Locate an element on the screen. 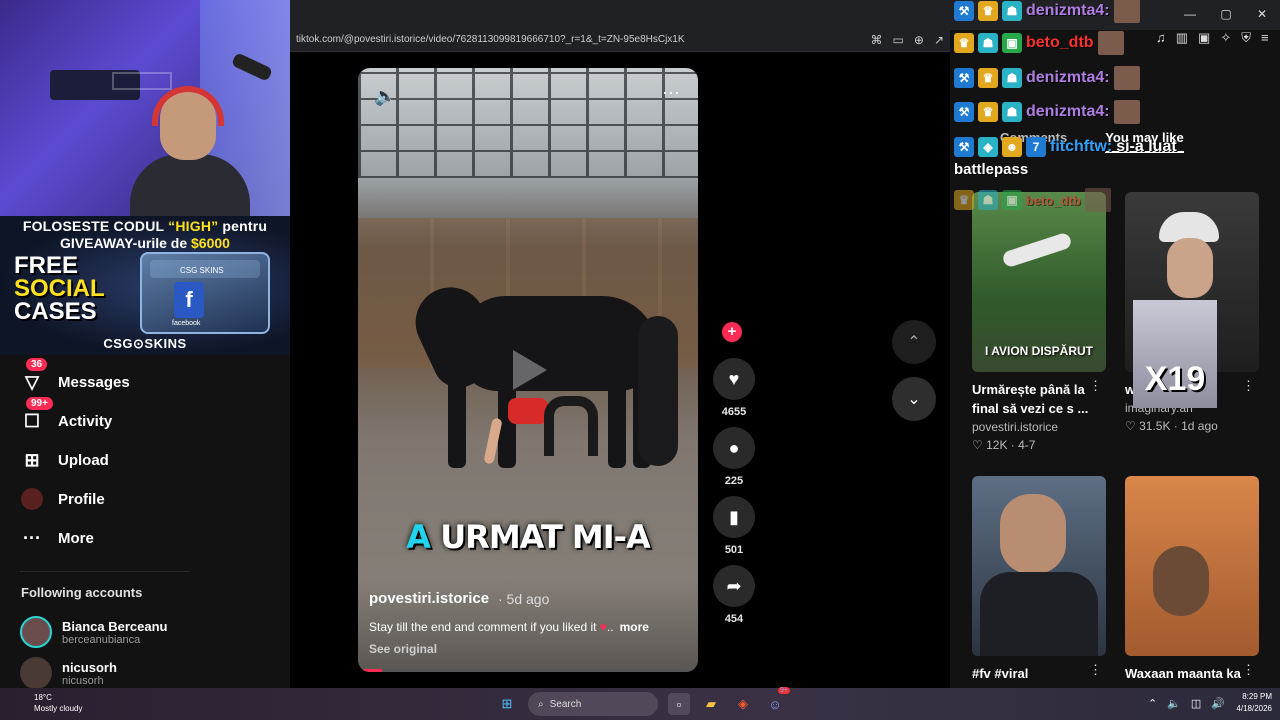 The width and height of the screenshot is (1280, 720). weather-text: Mostly cloudy is located at coordinates (58, 708).